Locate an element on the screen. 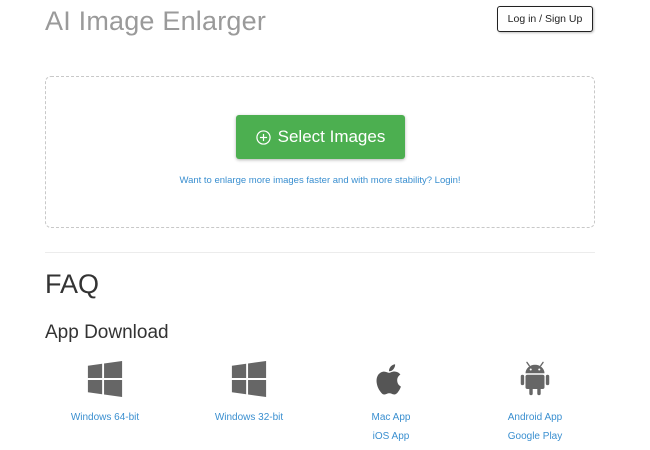 The height and width of the screenshot is (450, 650). apple-icon is located at coordinates (388, 379).